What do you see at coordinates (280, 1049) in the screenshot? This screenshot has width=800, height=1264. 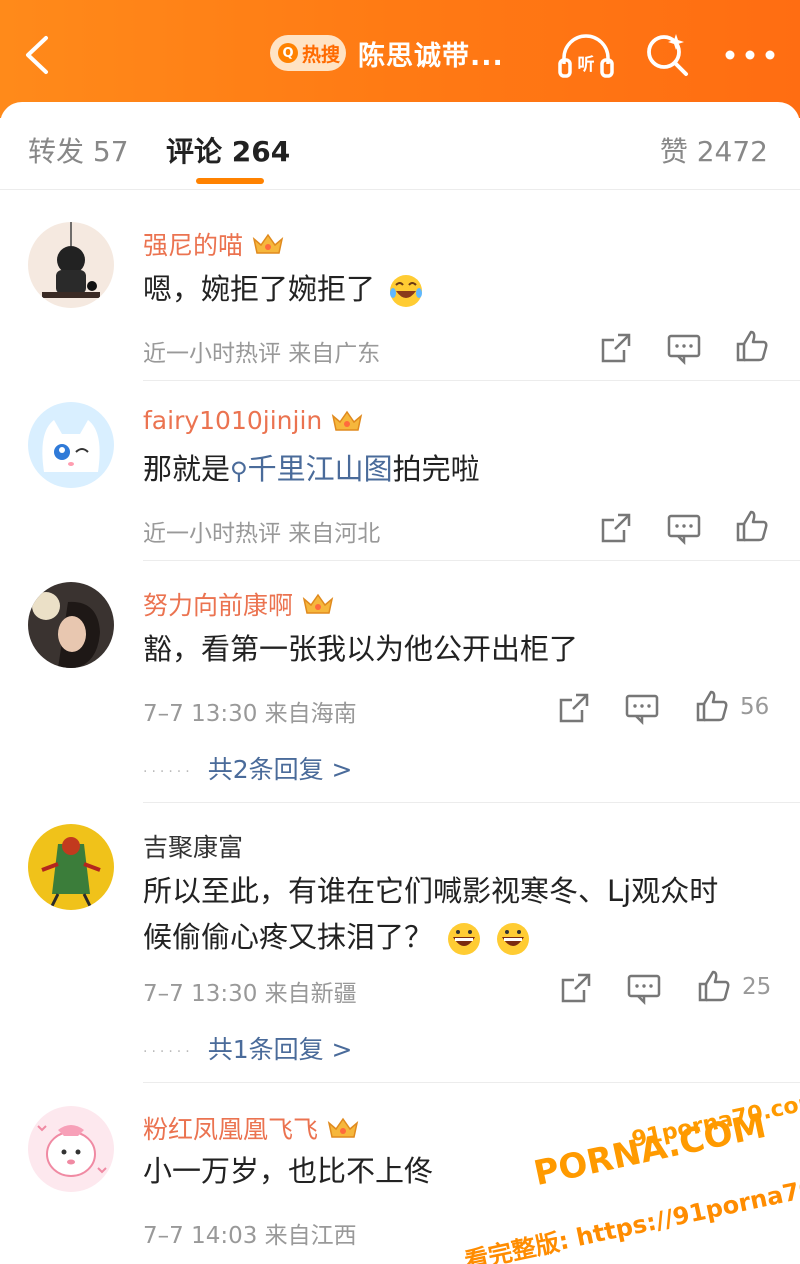 I see `view-replies-text: 共1条回复 >` at bounding box center [280, 1049].